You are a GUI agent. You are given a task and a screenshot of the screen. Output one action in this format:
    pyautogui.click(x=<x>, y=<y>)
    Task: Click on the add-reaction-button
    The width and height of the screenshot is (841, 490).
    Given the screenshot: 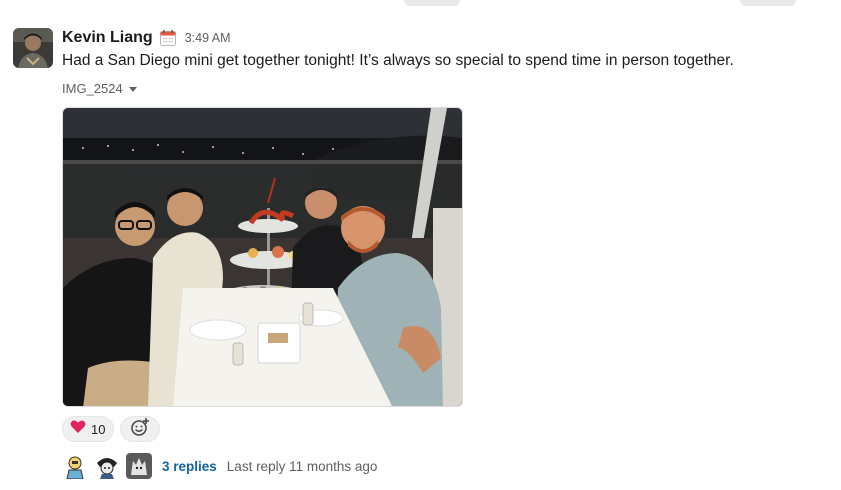 What is the action you would take?
    pyautogui.click(x=140, y=429)
    